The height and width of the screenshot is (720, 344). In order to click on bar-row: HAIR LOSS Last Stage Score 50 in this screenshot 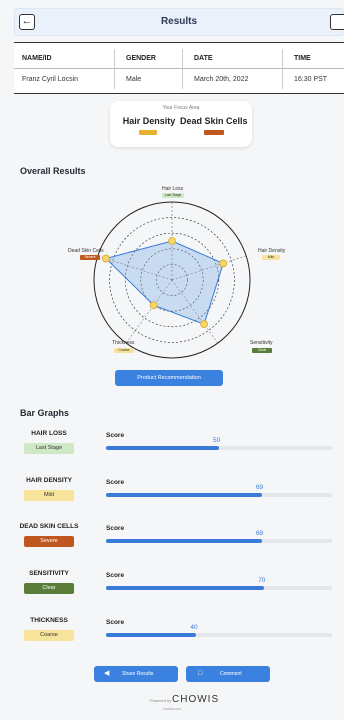, I will do `click(177, 452)`.